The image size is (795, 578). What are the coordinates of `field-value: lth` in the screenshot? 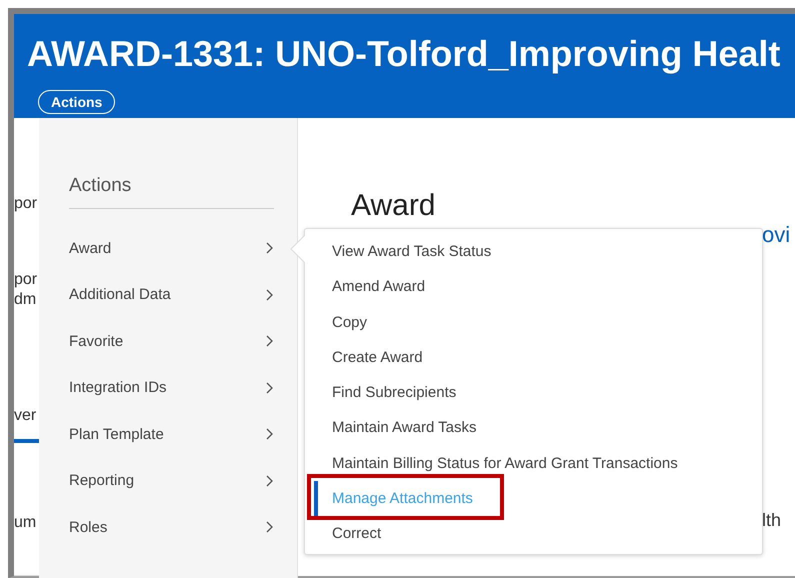 It's located at (772, 520).